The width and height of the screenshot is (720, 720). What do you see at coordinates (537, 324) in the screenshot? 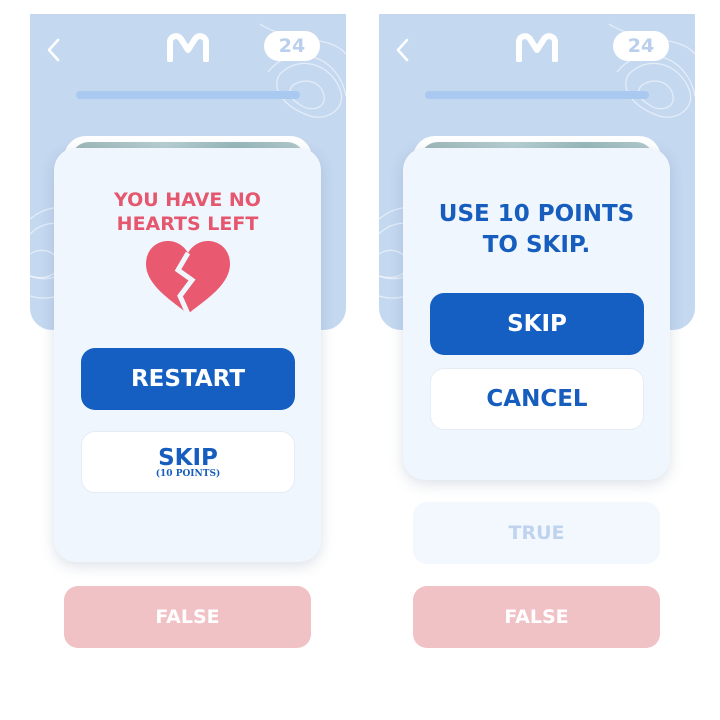
I see `confirm-skip-button: SKIP` at bounding box center [537, 324].